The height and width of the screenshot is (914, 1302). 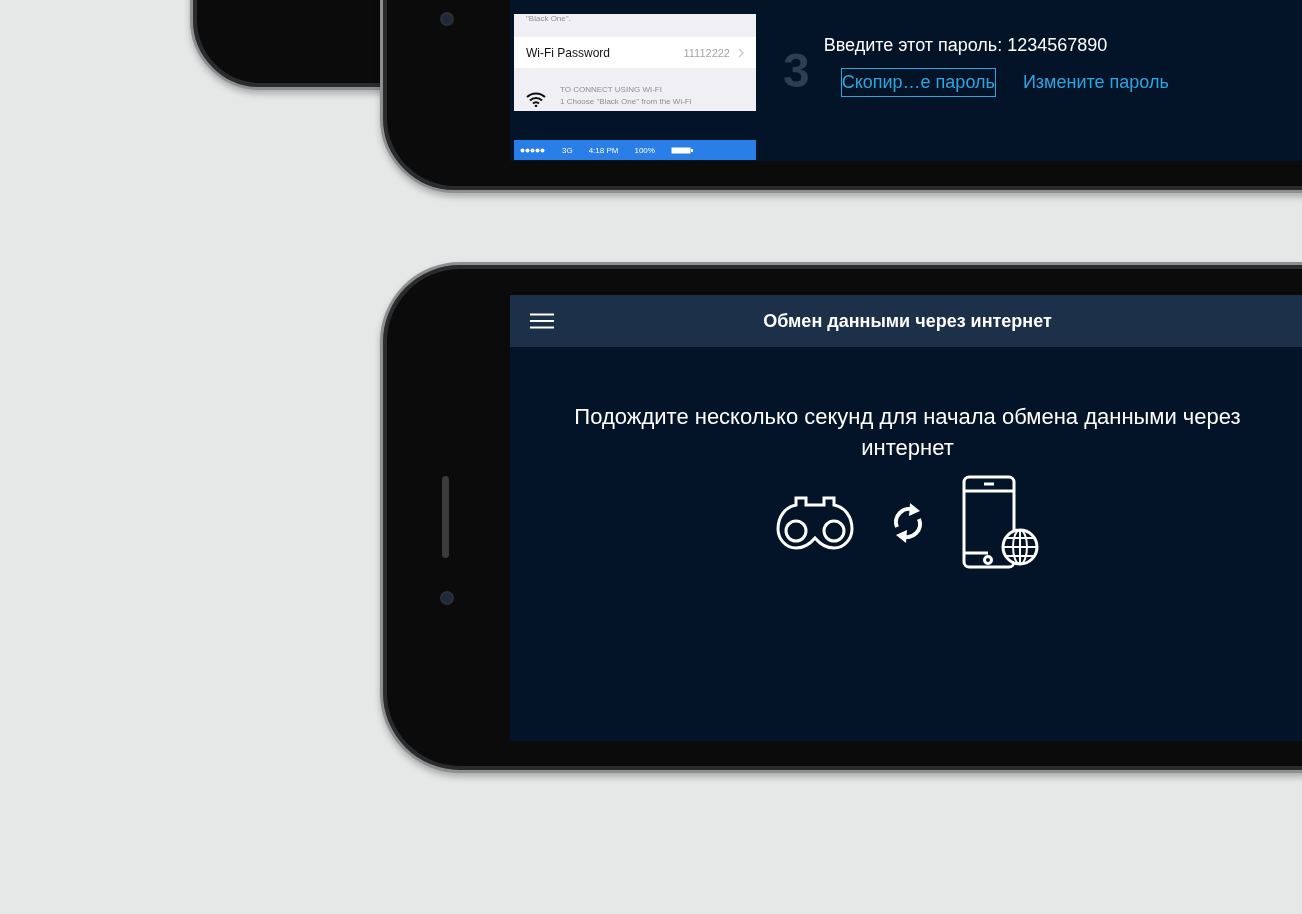 I want to click on signal-icon, so click(x=533, y=150).